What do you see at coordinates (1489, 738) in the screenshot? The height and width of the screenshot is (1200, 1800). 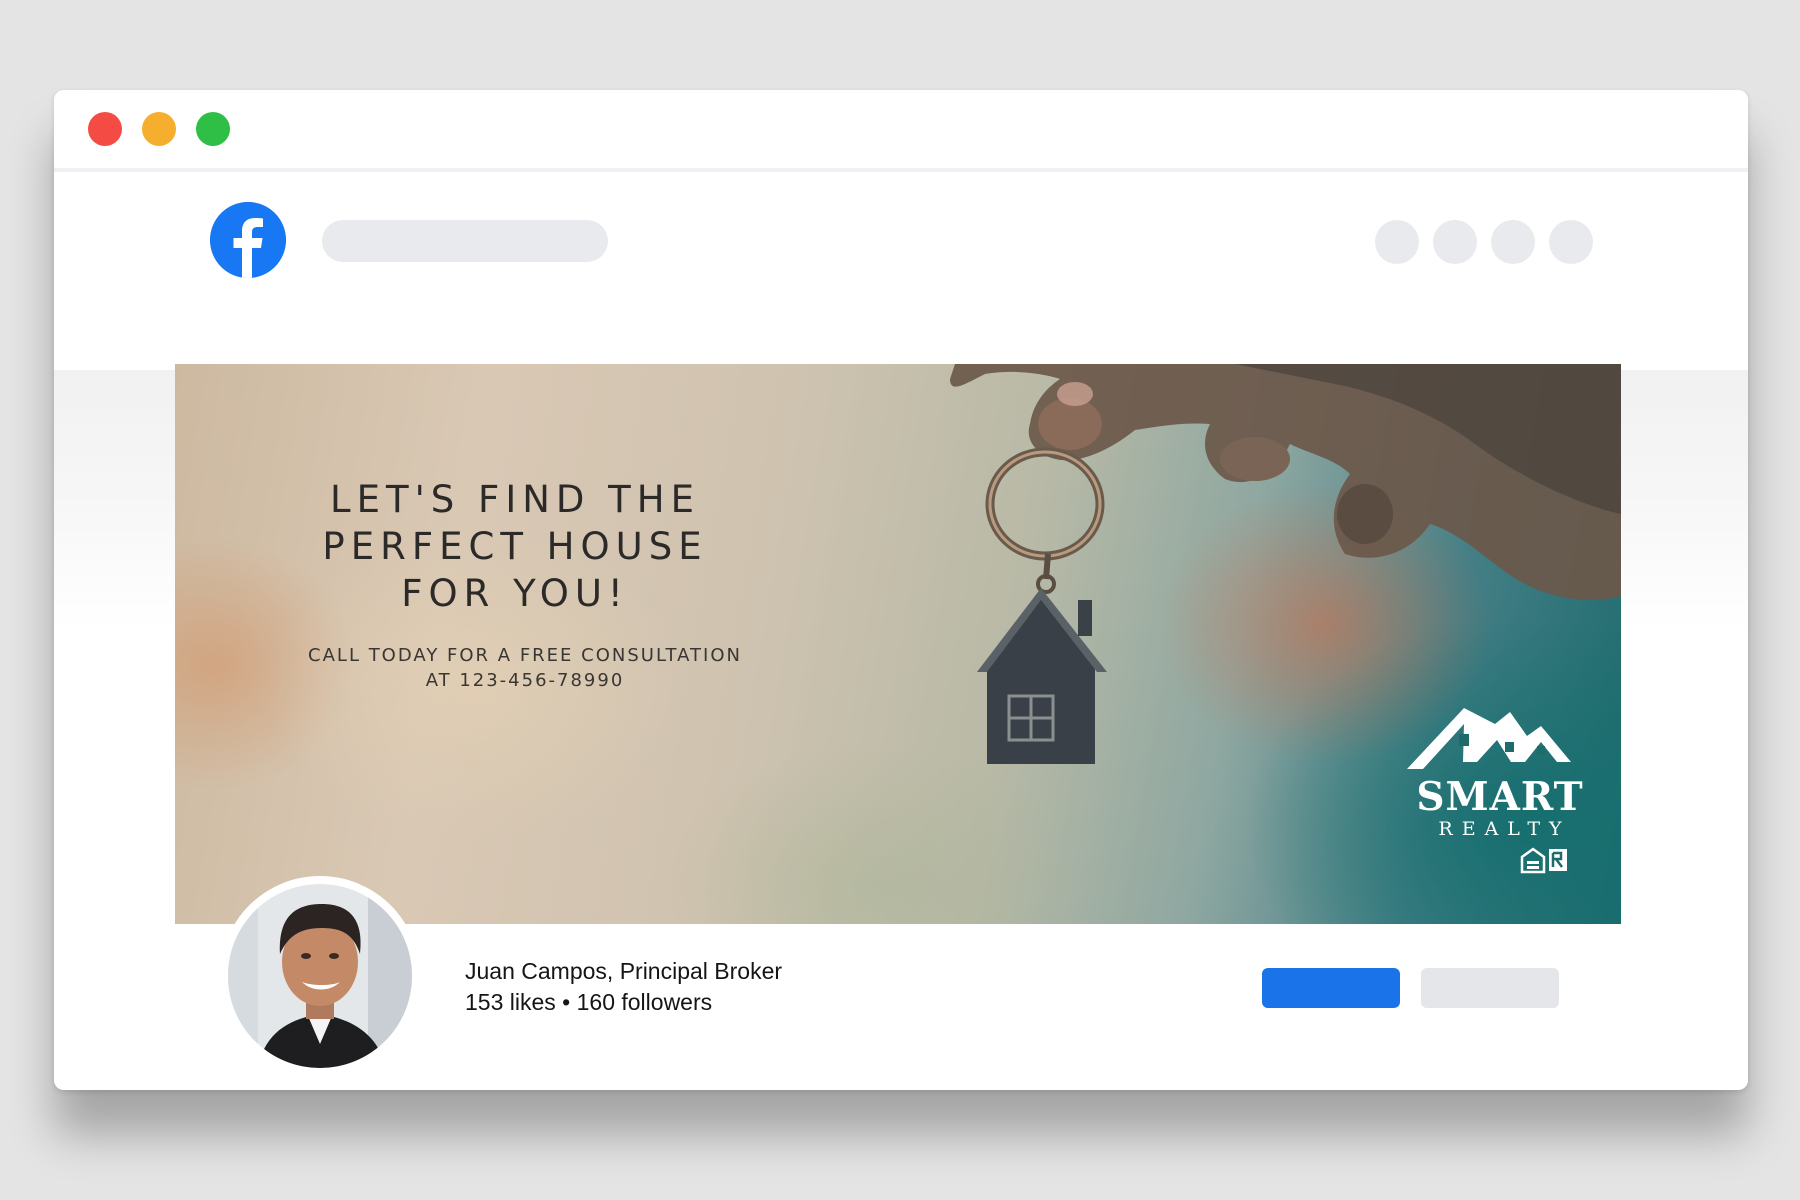 I see `house-logo-icon` at bounding box center [1489, 738].